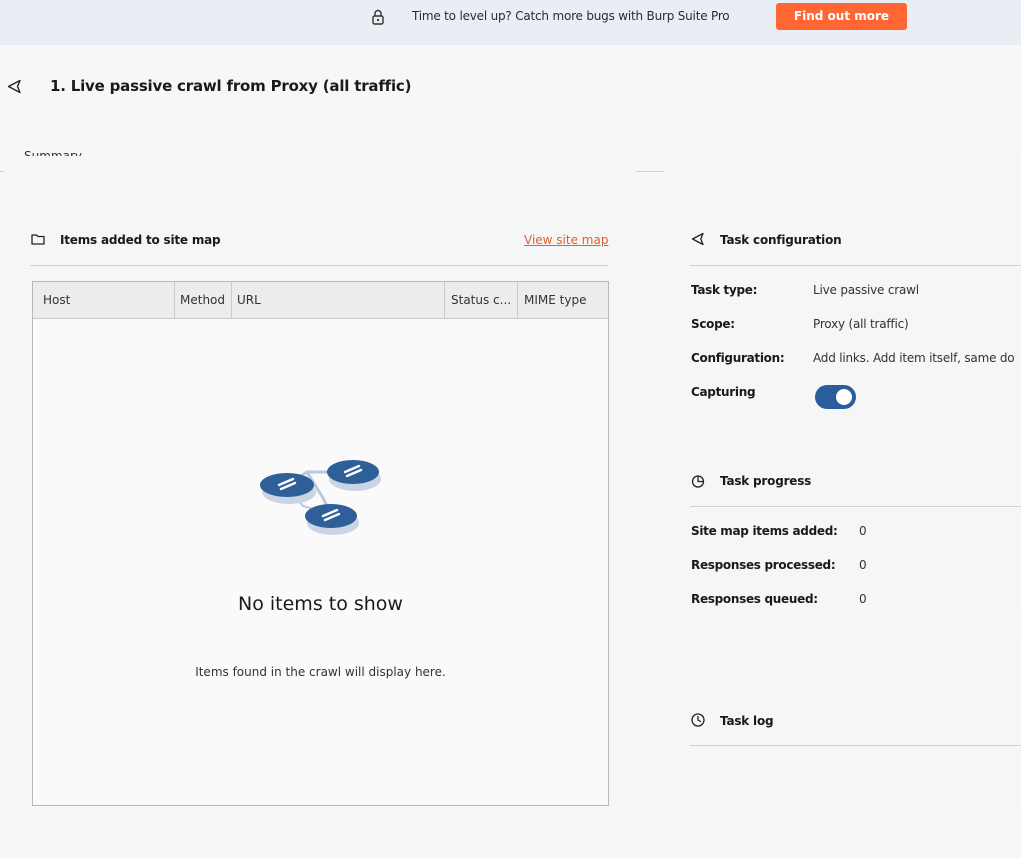  What do you see at coordinates (698, 481) in the screenshot?
I see `pie-chart-icon` at bounding box center [698, 481].